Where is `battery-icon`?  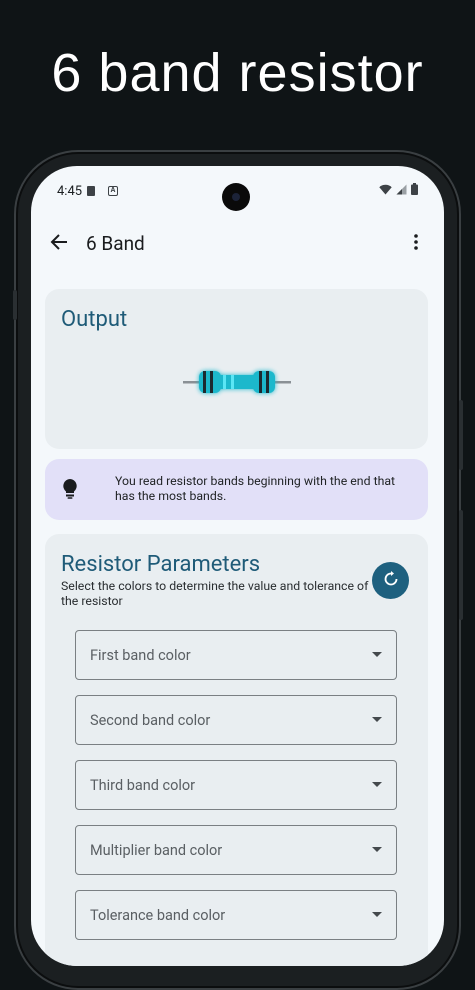
battery-icon is located at coordinates (414, 189).